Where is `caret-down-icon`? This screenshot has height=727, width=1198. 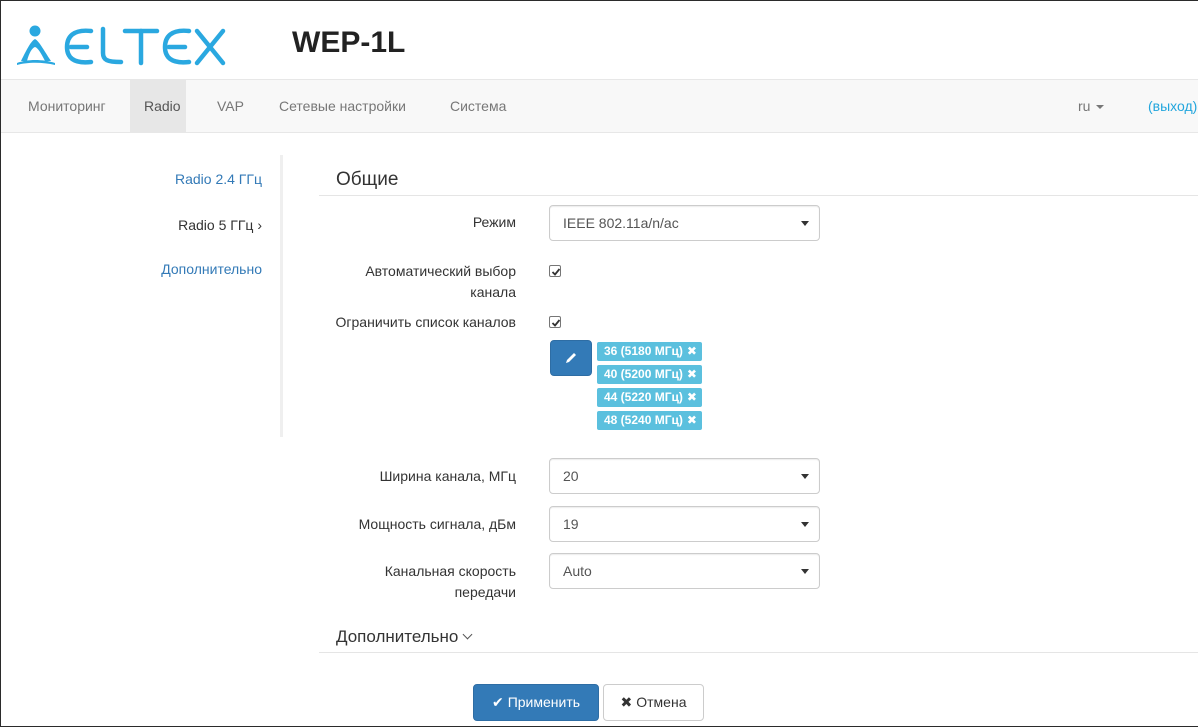
caret-down-icon is located at coordinates (1100, 107).